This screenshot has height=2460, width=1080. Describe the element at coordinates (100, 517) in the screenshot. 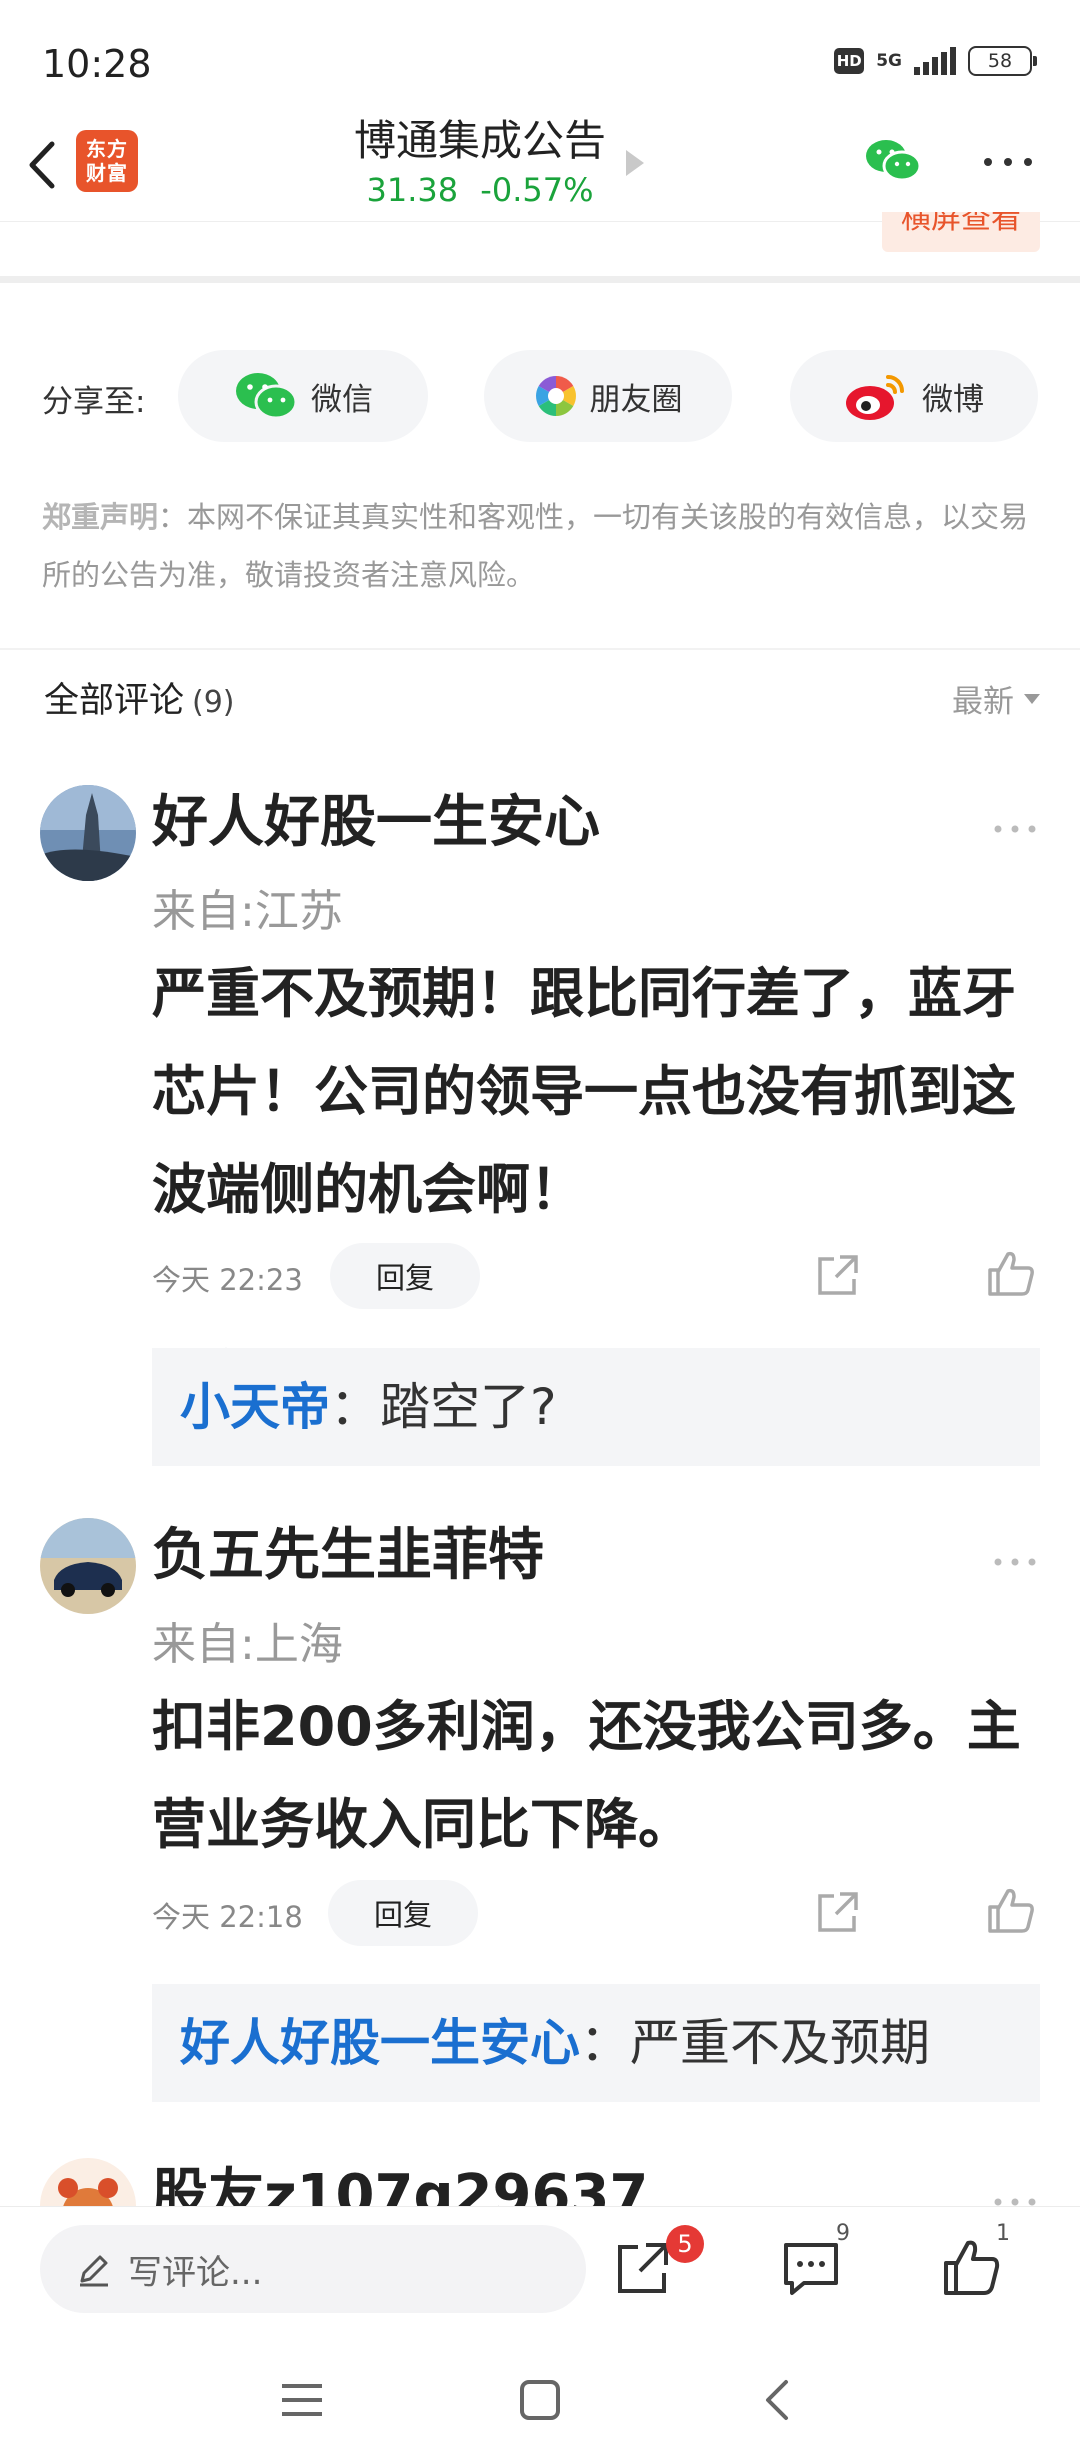

I see `disclaimer-title: 郑重声明` at that location.